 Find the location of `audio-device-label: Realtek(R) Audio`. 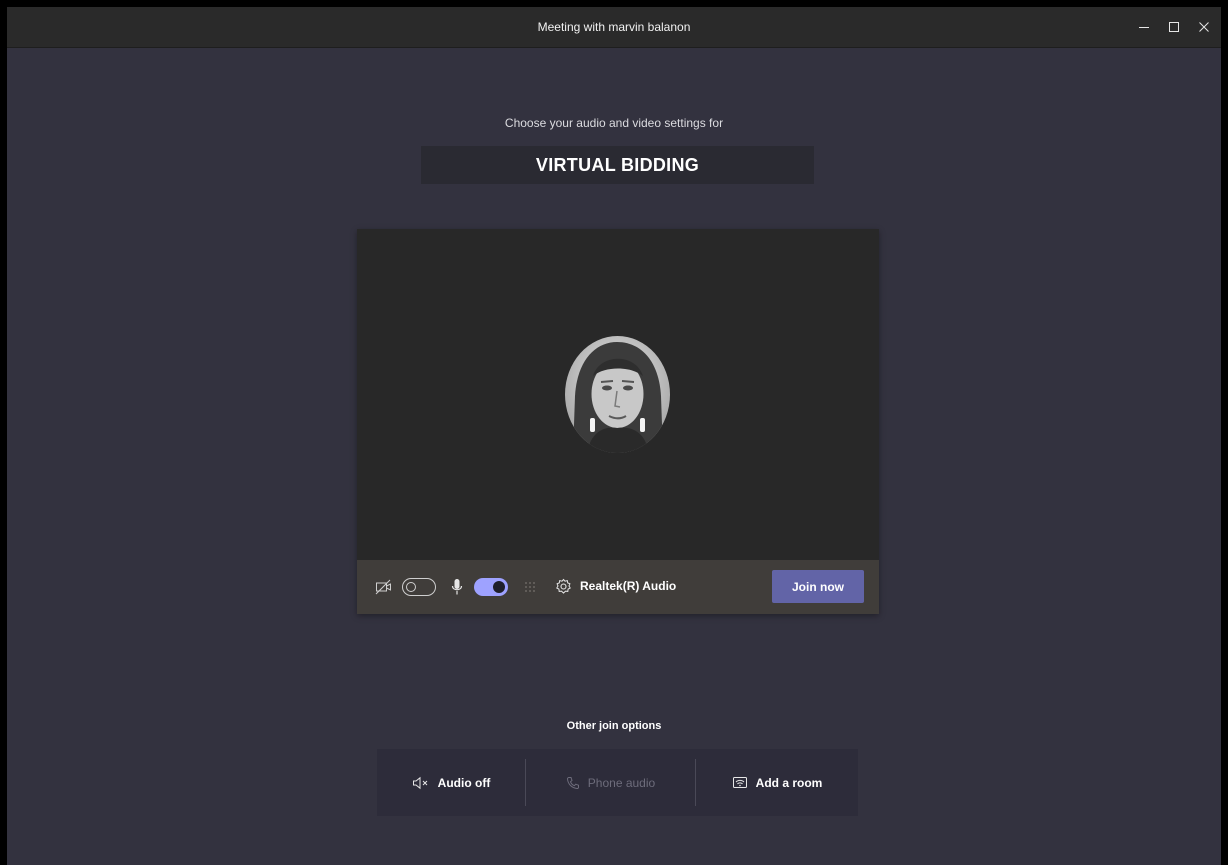

audio-device-label: Realtek(R) Audio is located at coordinates (628, 586).